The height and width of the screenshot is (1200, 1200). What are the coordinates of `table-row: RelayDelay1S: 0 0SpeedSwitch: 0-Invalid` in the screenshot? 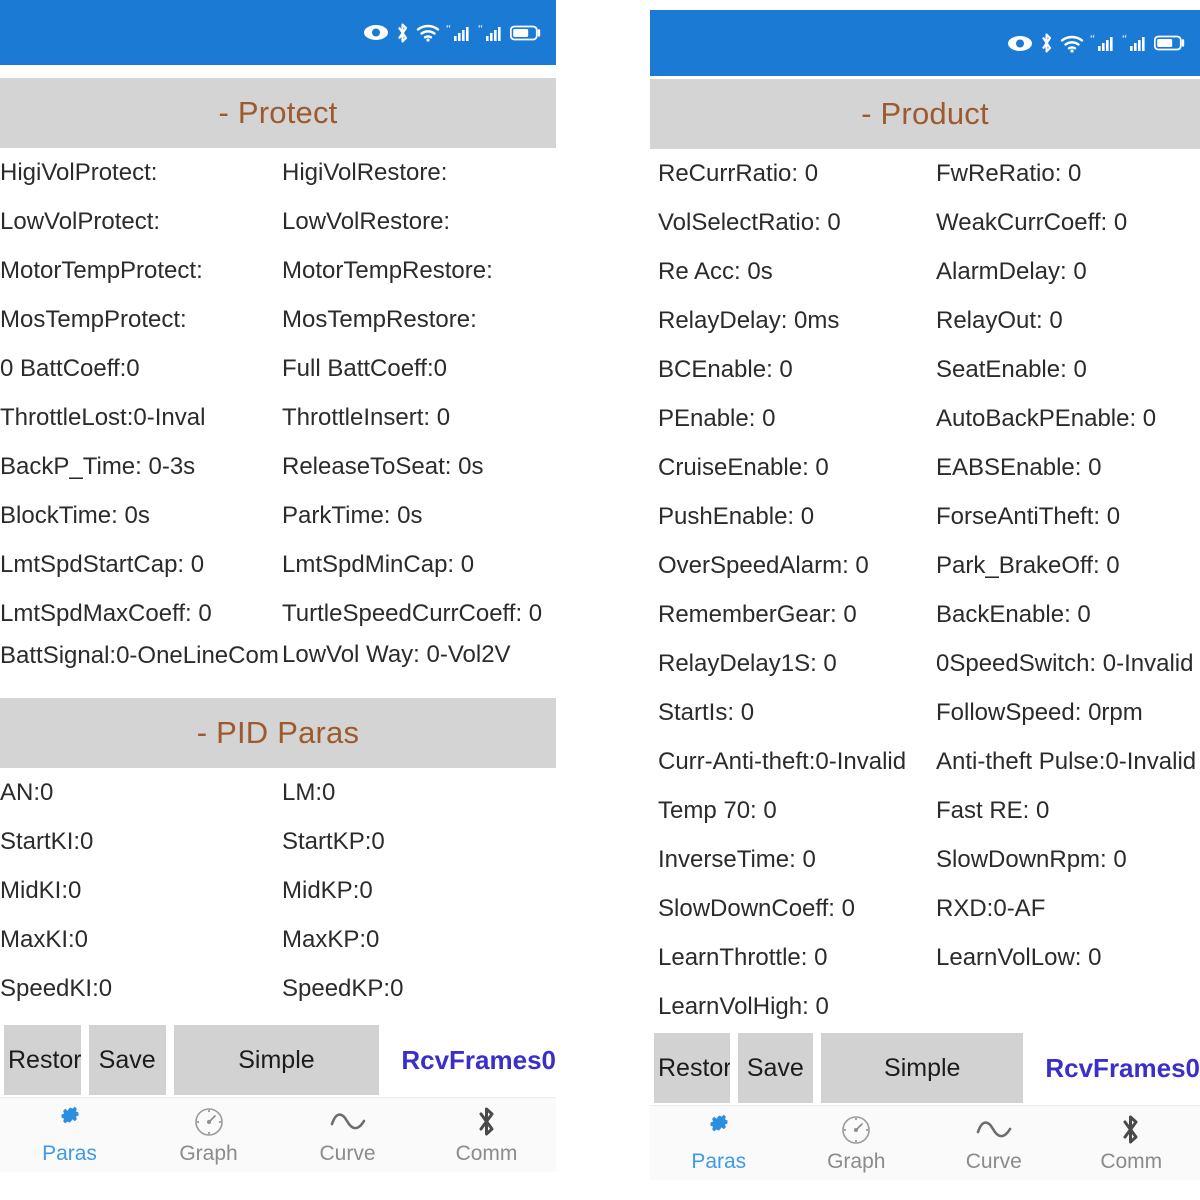 It's located at (929, 663).